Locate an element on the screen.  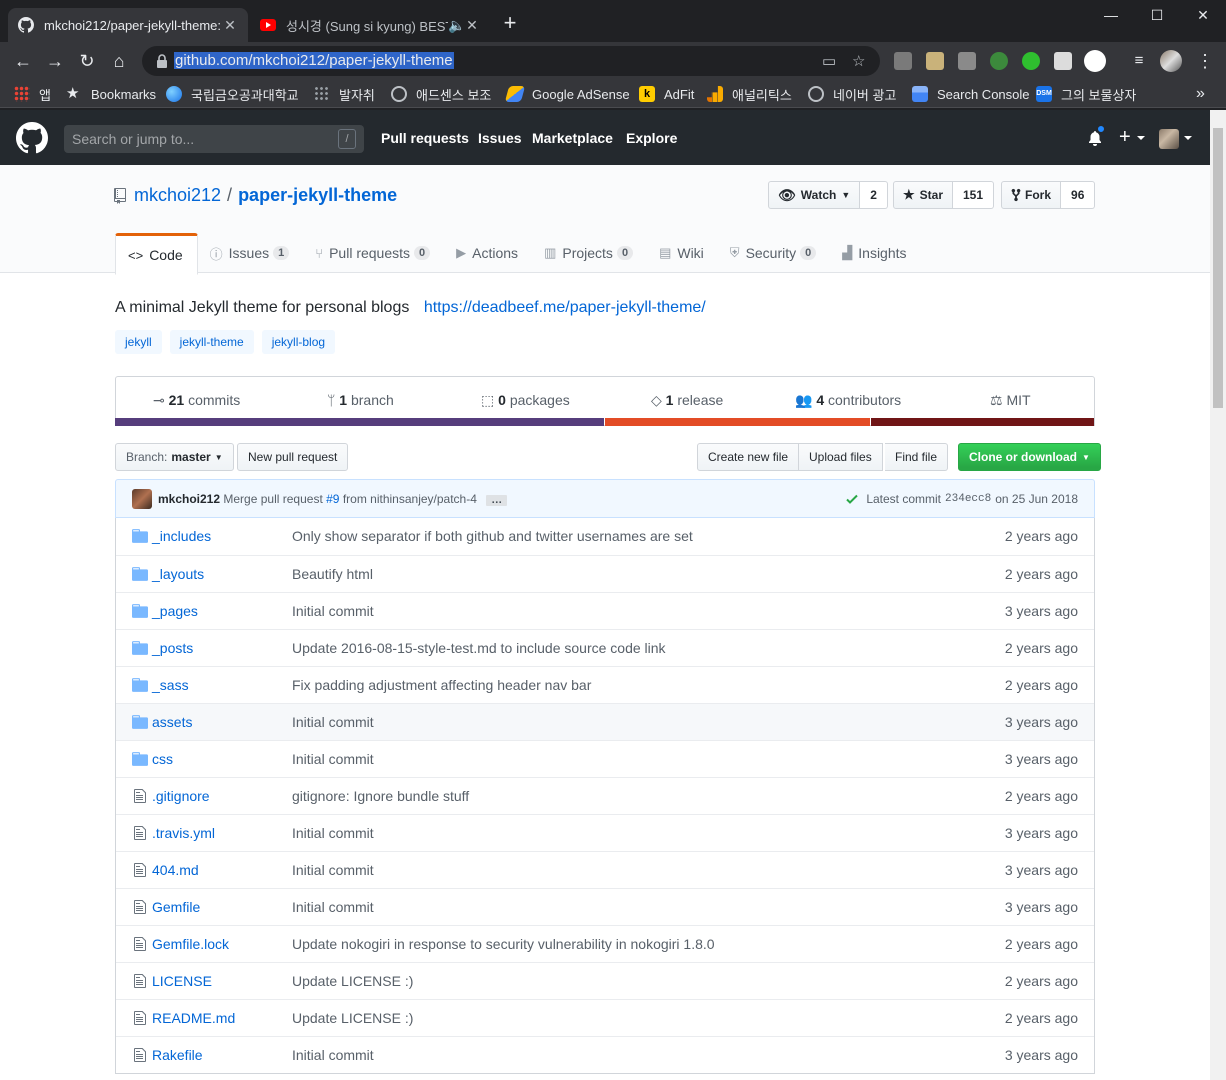
commit-message-link: Beautify html is located at coordinates (332, 574).